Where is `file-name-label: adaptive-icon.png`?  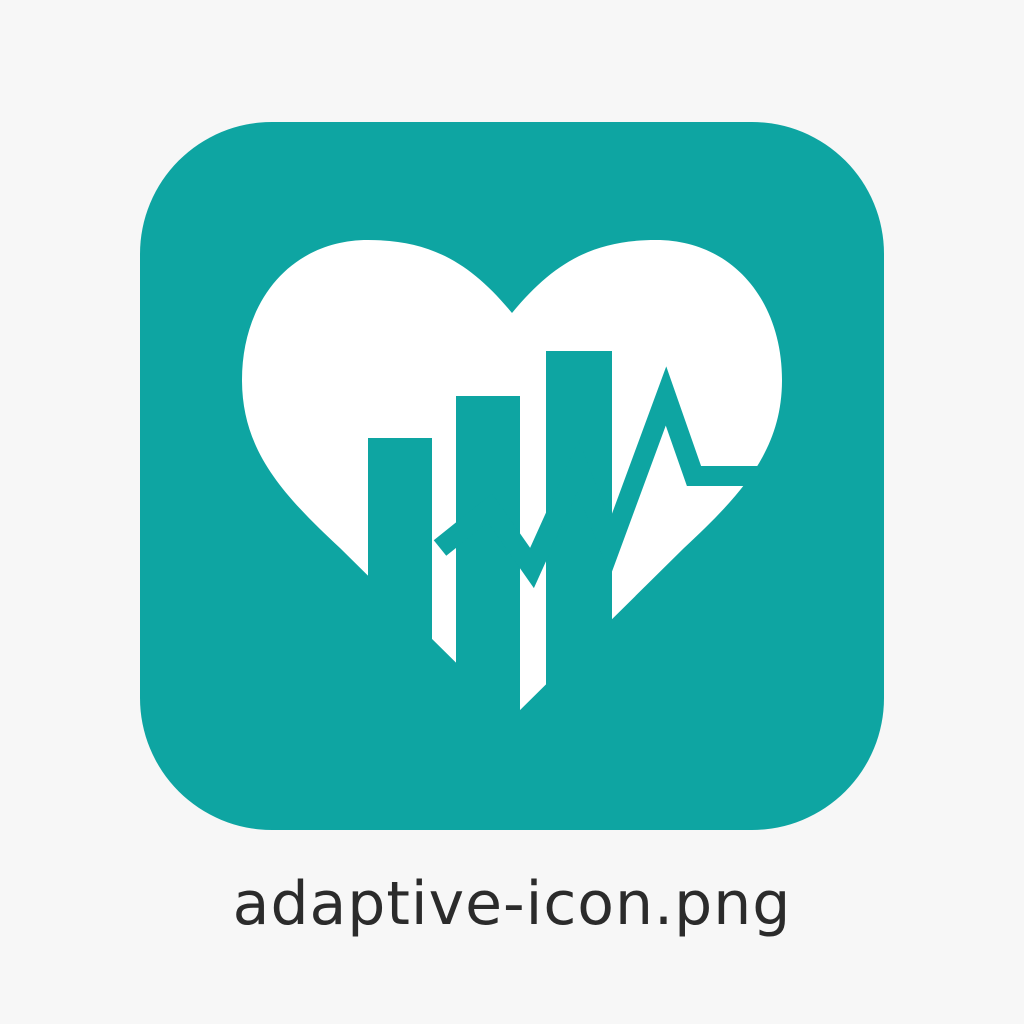
file-name-label: adaptive-icon.png is located at coordinates (512, 904).